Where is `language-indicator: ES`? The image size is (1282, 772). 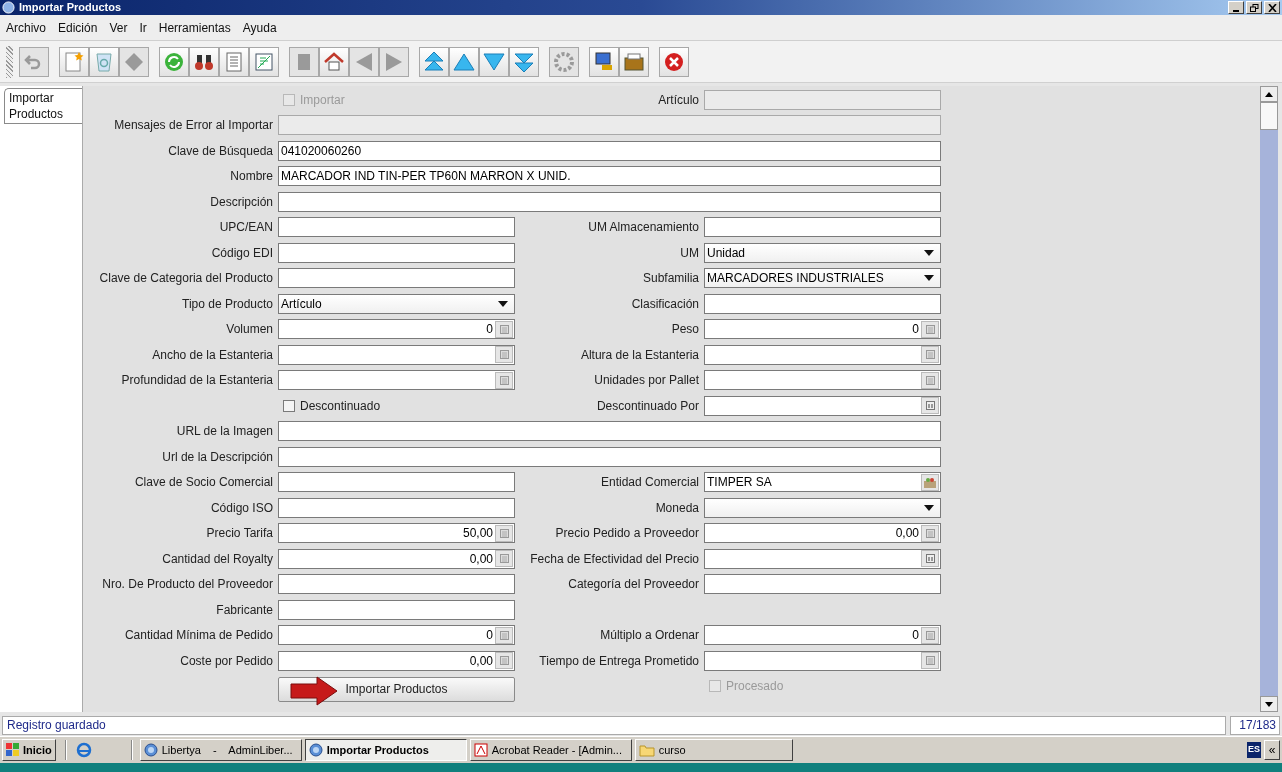 language-indicator: ES is located at coordinates (1254, 750).